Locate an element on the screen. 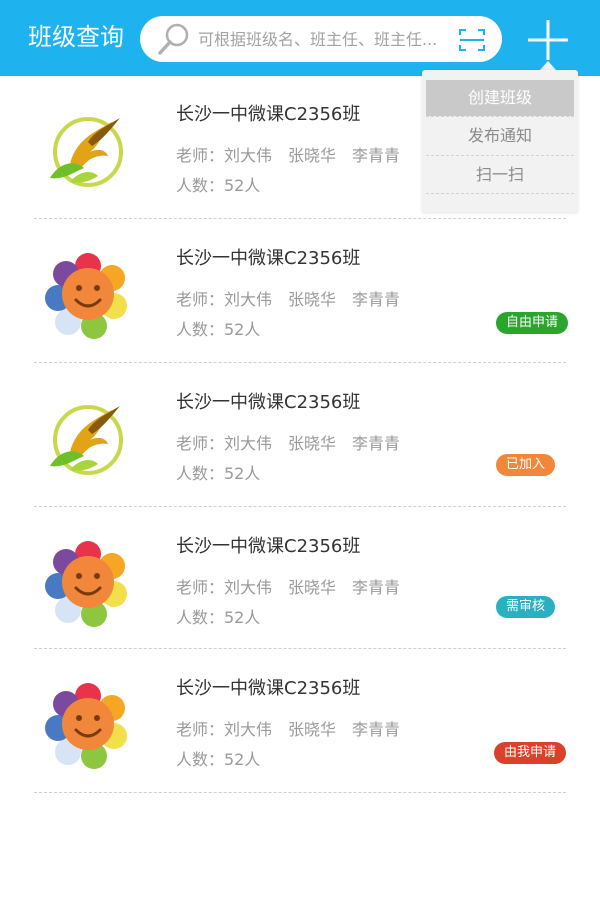 Image resolution: width=600 pixels, height=900 pixels. status-badge: 由我申请 is located at coordinates (530, 753).